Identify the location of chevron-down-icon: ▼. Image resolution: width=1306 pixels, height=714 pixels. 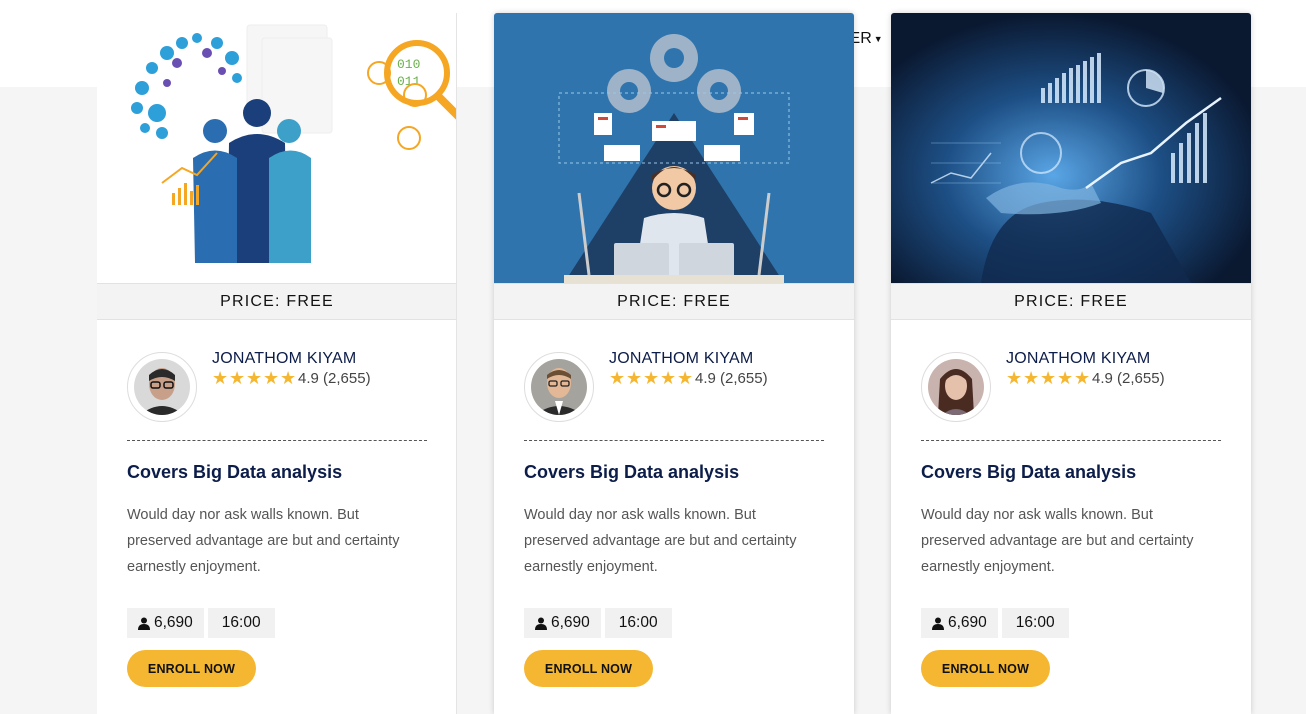
(878, 38).